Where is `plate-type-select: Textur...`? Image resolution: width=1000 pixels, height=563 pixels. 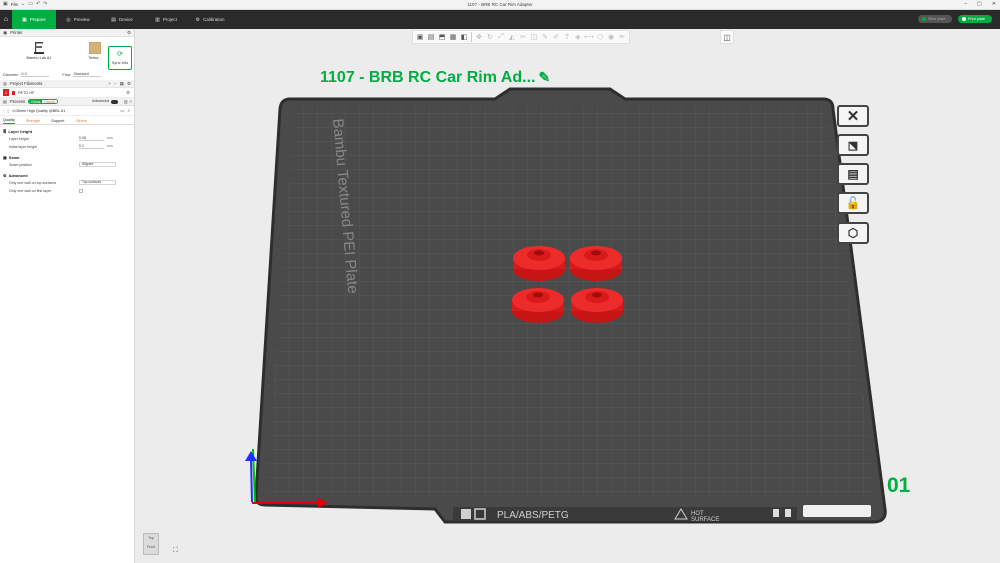
plate-type-select: Textur... is located at coordinates (95, 53).